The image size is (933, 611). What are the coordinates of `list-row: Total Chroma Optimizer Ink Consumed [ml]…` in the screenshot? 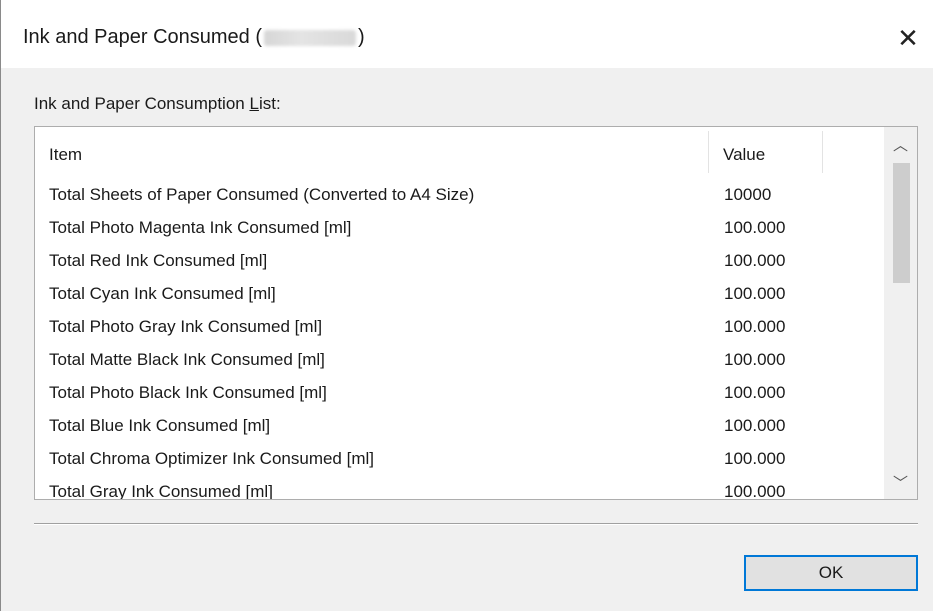 It's located at (460, 460).